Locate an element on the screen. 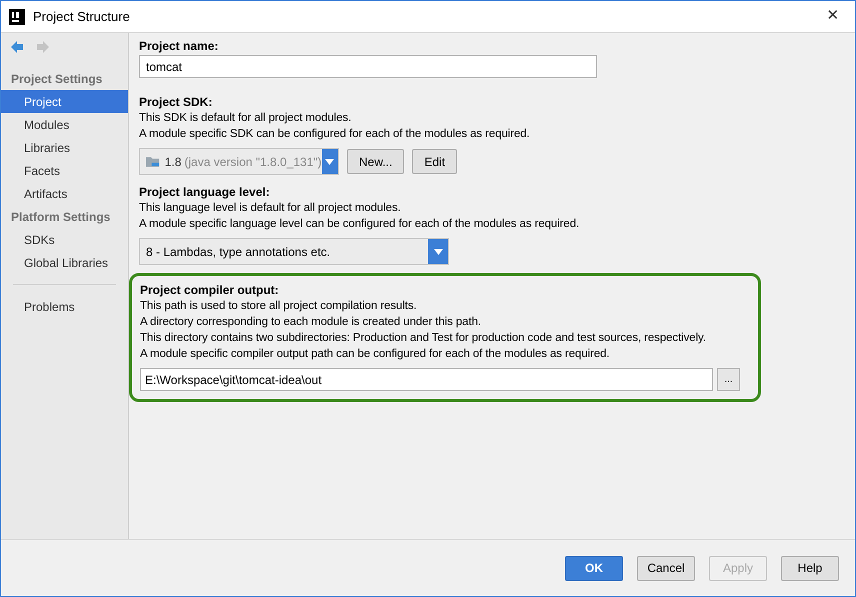 The height and width of the screenshot is (597, 856). sdk-dropdown: 1.8 (java version "1.8.0_131") is located at coordinates (239, 161).